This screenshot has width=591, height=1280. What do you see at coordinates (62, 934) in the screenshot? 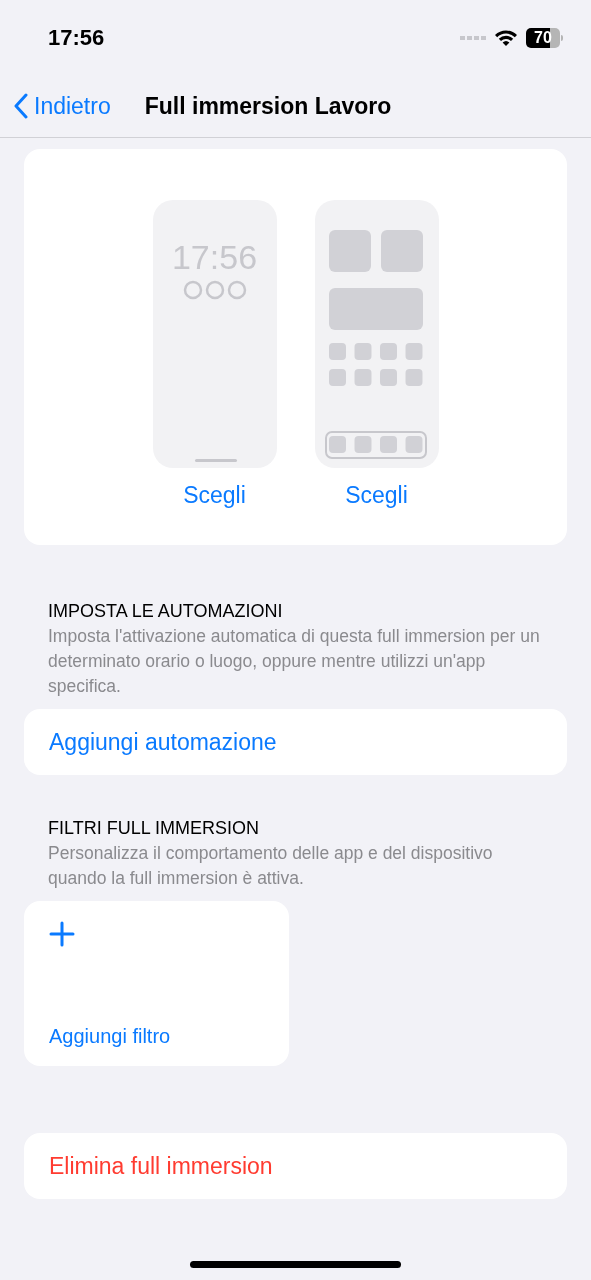
I see `plus-icon` at bounding box center [62, 934].